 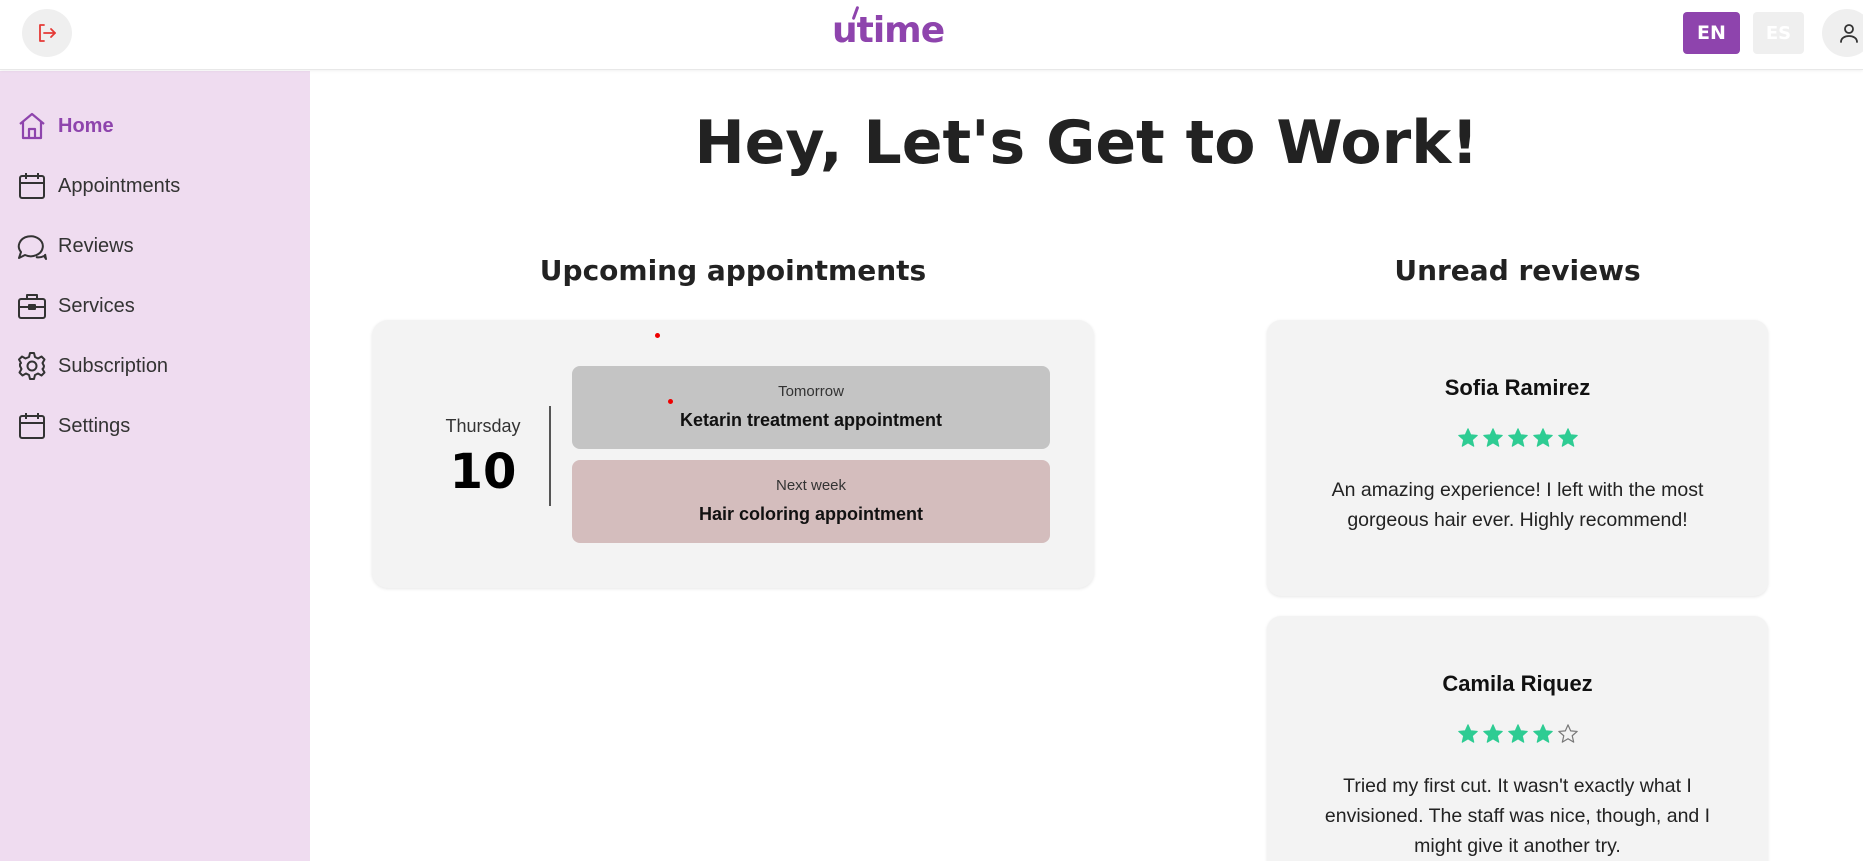 What do you see at coordinates (96, 245) in the screenshot?
I see `sidebar-item-label: Reviews` at bounding box center [96, 245].